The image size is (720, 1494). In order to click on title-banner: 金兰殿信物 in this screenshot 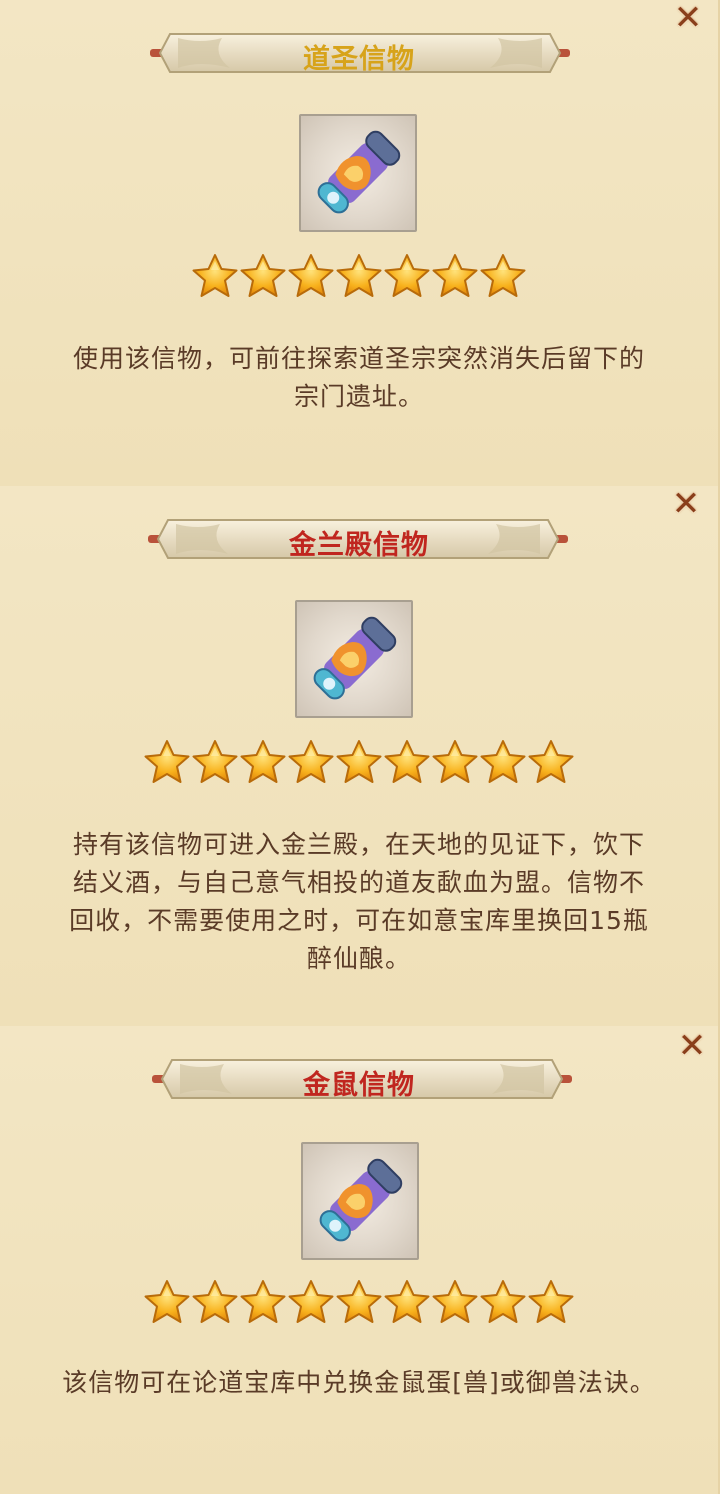, I will do `click(359, 539)`.